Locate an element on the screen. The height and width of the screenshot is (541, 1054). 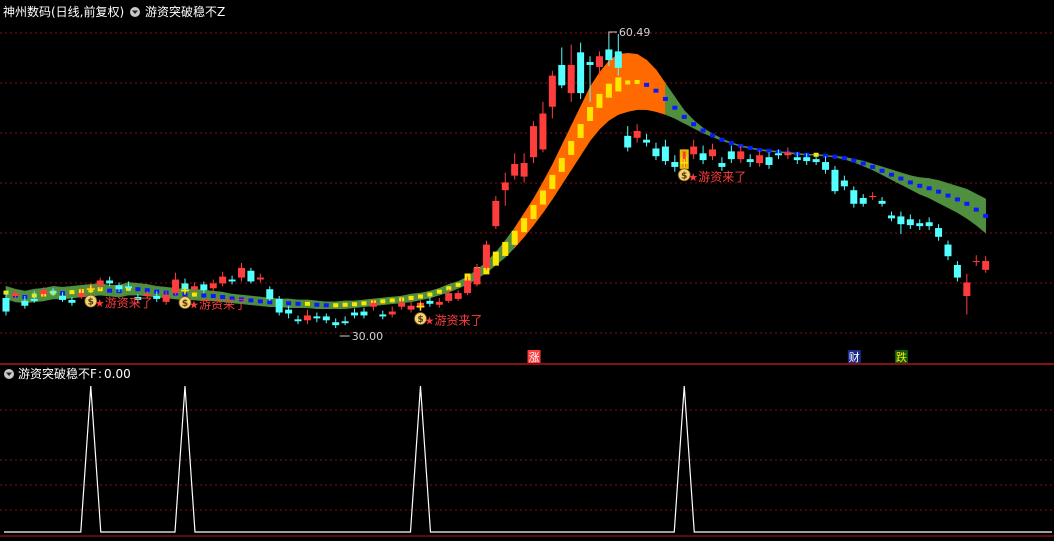
low-label: 30.00 is located at coordinates (368, 336).